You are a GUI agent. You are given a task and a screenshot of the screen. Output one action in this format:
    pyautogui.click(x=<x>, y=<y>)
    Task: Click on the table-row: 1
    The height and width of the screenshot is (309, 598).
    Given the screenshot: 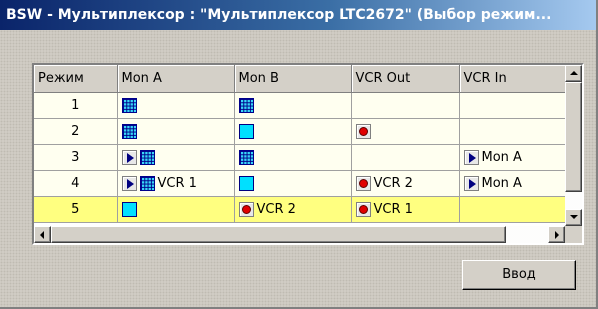 What is the action you would take?
    pyautogui.click(x=300, y=105)
    